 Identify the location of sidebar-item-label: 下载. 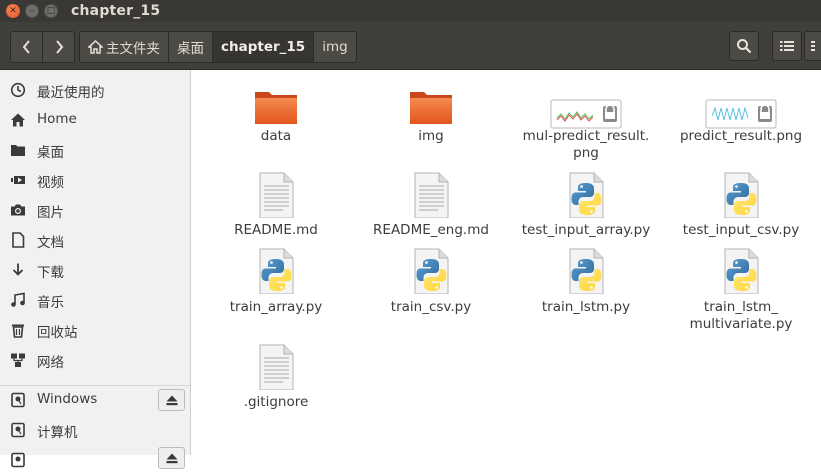
(50, 273).